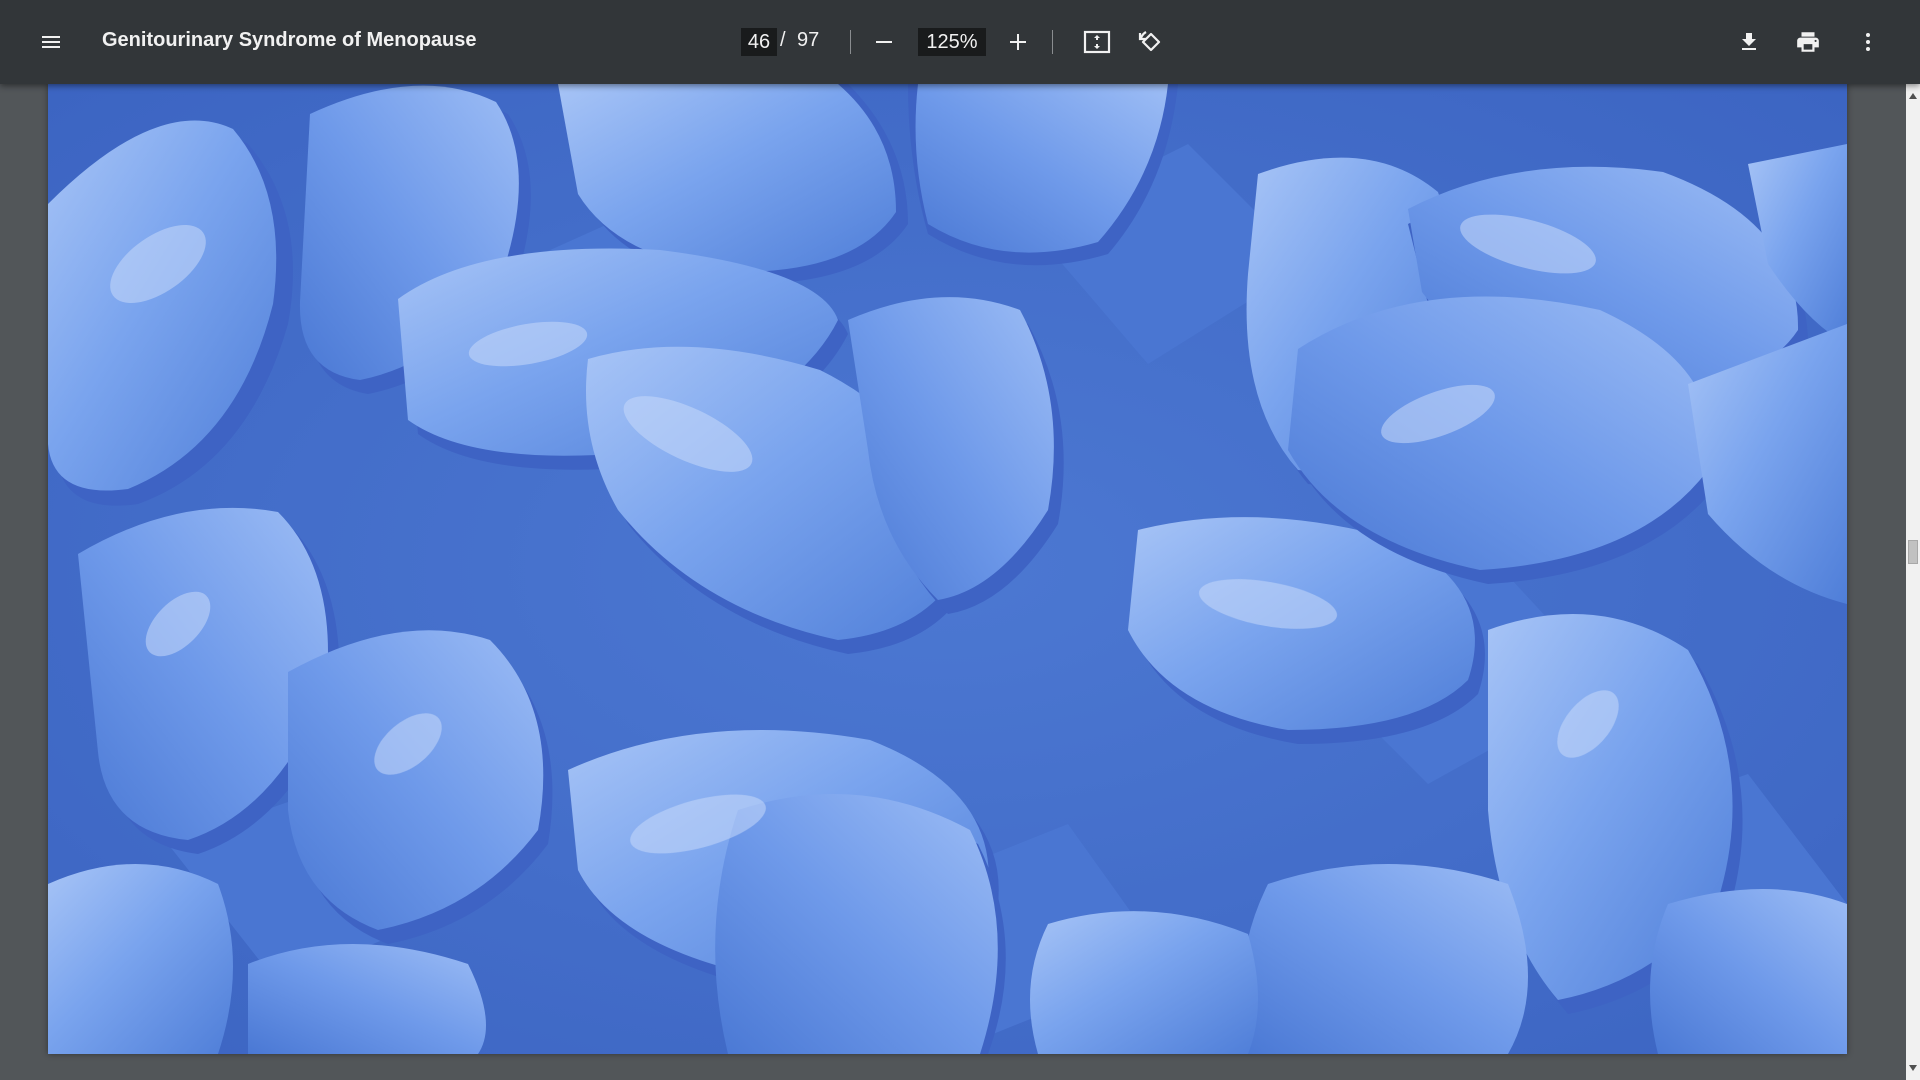 This screenshot has width=1920, height=1080. I want to click on scrollbar-thumb, so click(1913, 552).